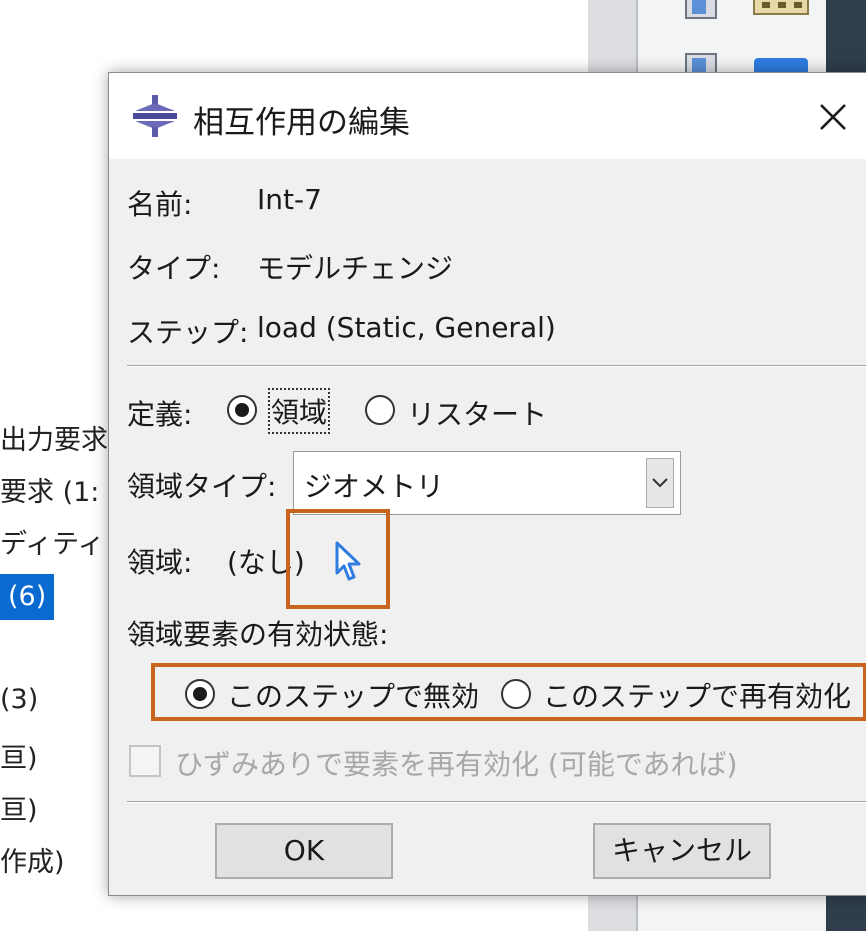 The height and width of the screenshot is (931, 866). I want to click on region-type-label: 領域タイプ:, so click(202, 486).